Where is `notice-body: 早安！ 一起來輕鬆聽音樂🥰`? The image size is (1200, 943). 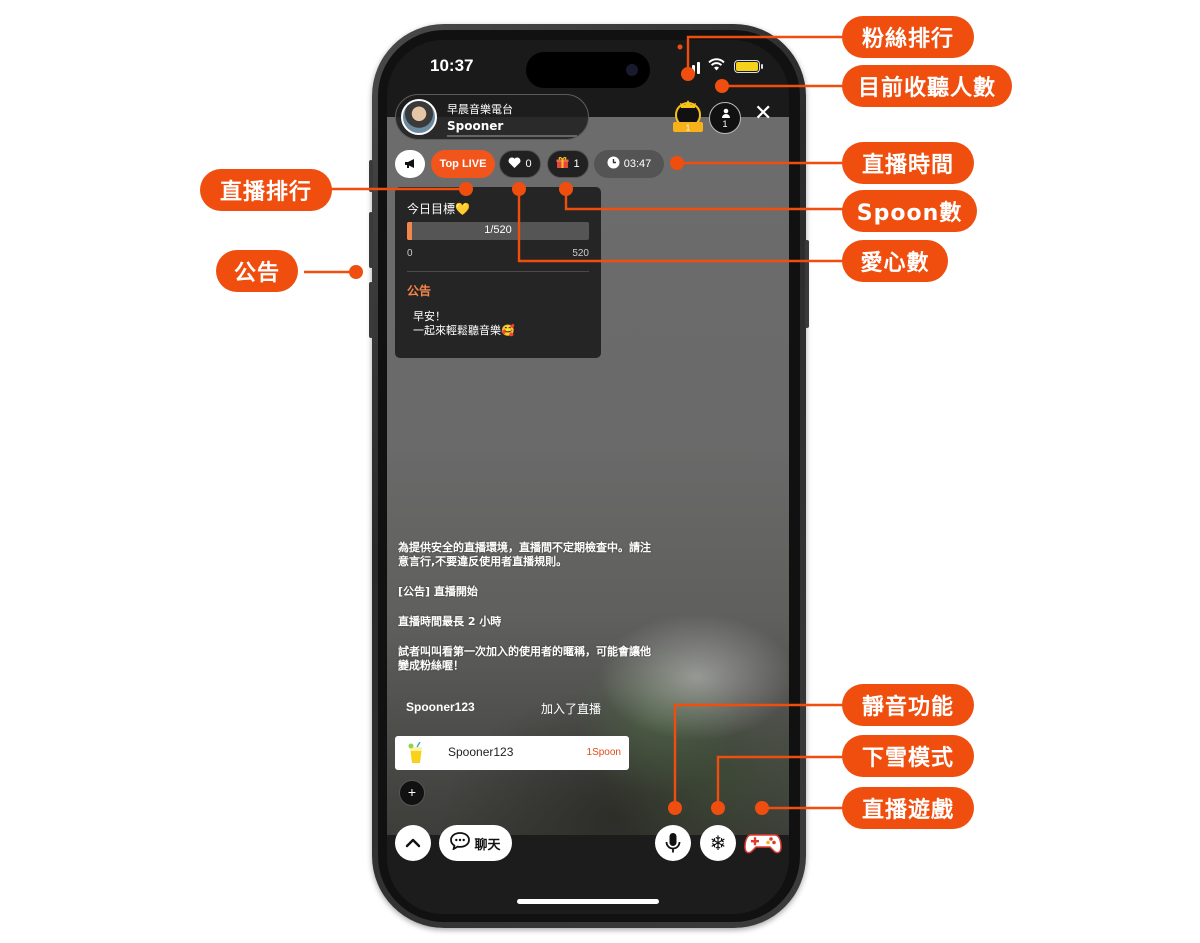 notice-body: 早安！ 一起來輕鬆聽音樂🥰 is located at coordinates (464, 324).